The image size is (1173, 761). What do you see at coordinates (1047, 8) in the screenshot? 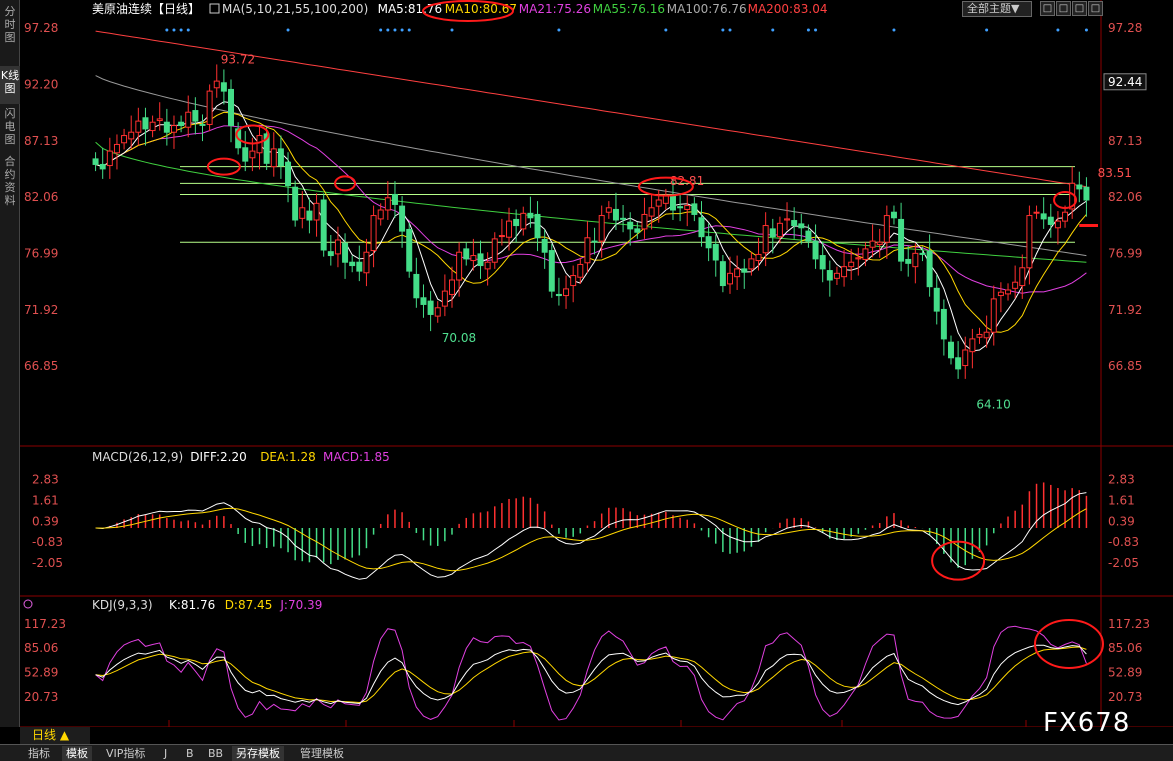
I see `window-button-1: □` at bounding box center [1047, 8].